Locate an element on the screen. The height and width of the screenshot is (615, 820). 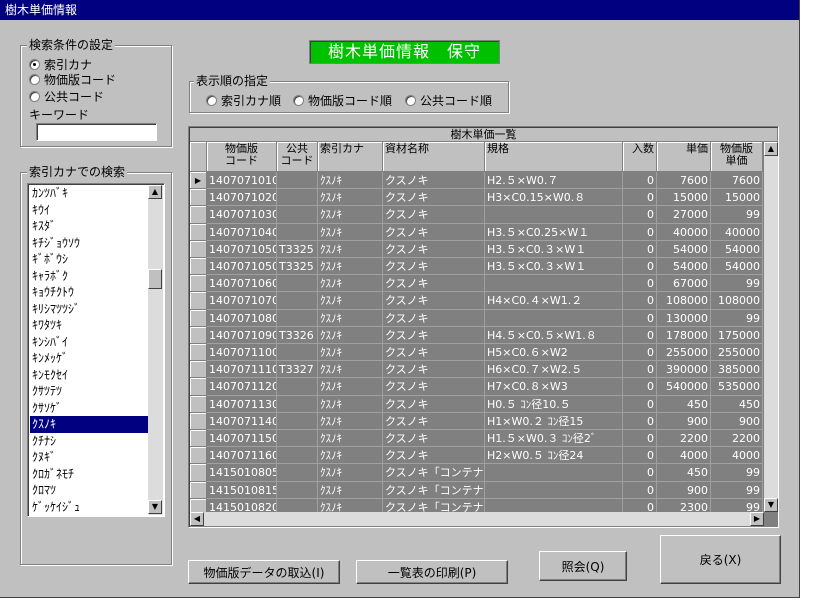
column-header: 物価版 コード is located at coordinates (242, 157).